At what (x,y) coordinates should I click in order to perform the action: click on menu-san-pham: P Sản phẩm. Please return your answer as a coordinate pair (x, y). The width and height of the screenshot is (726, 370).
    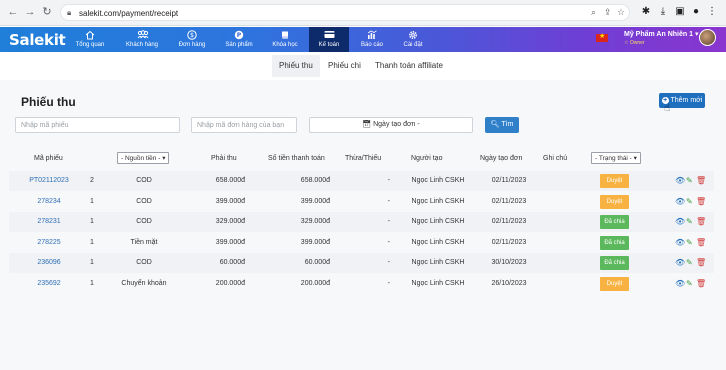
    Looking at the image, I should click on (239, 39).